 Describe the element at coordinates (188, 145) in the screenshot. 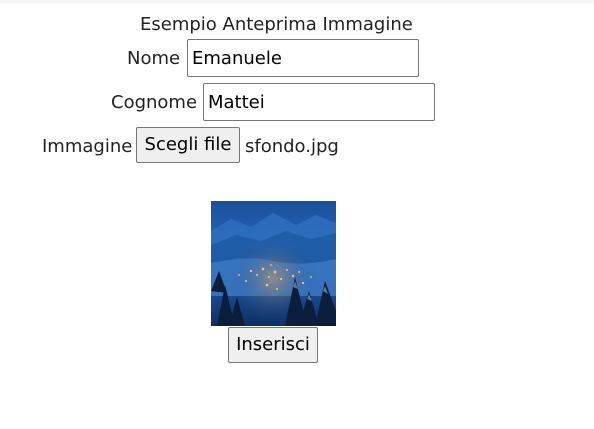

I see `choose-file-button: Scegli file` at that location.